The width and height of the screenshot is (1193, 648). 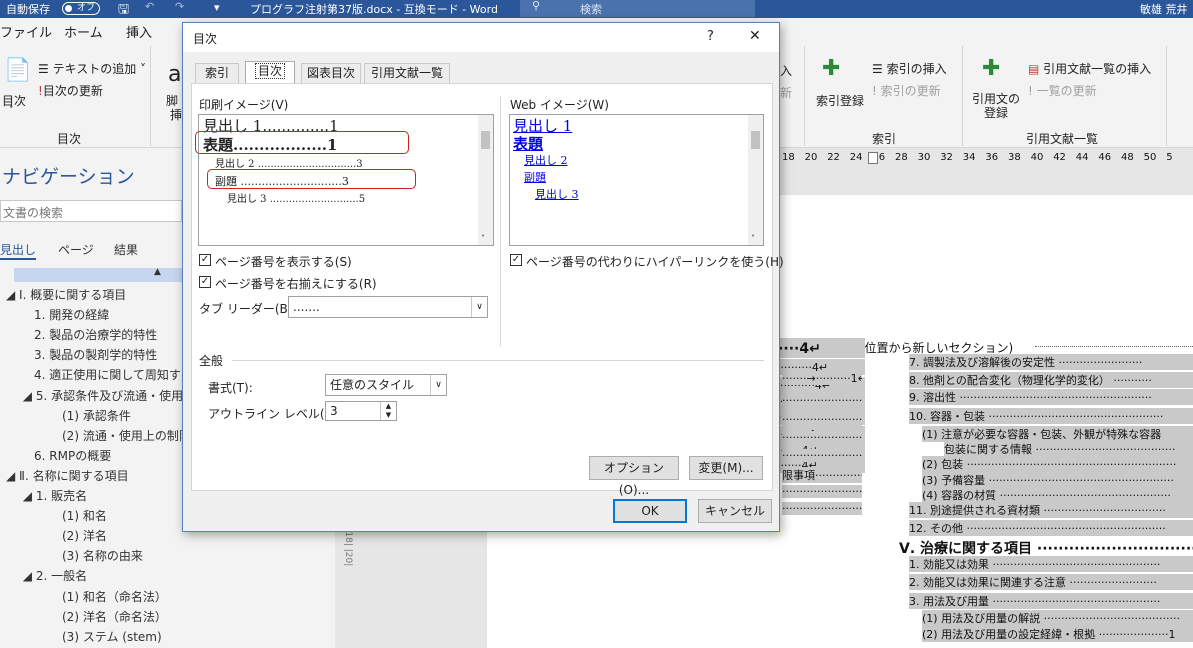 I want to click on print-preview-scrollbar: ˅, so click(x=485, y=180).